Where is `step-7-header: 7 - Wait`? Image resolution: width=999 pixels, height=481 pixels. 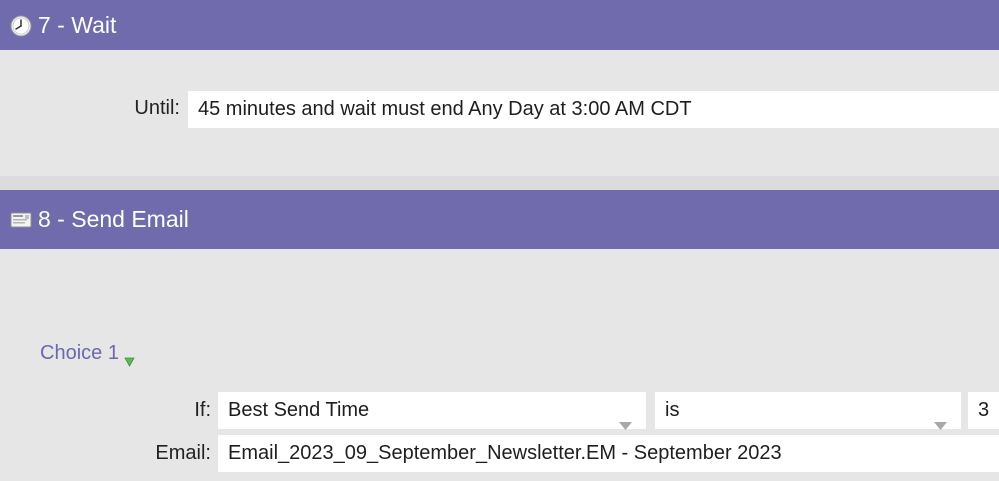
step-7-header: 7 - Wait is located at coordinates (499, 25).